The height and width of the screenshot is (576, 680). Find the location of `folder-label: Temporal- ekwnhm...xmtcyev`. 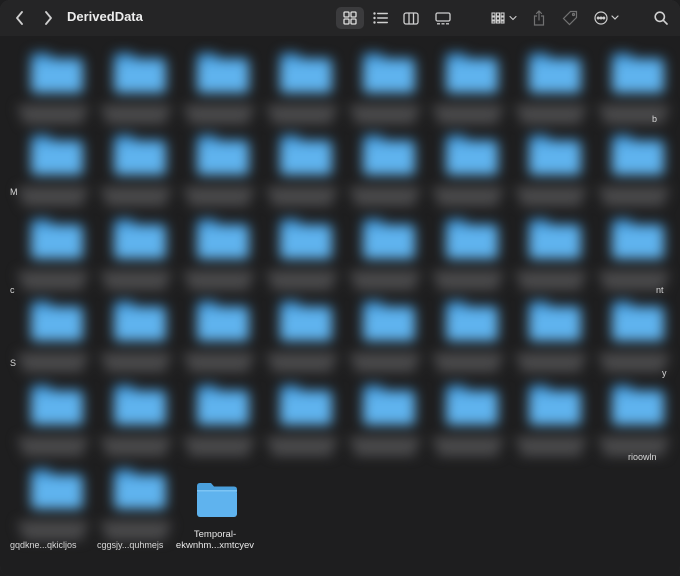

folder-label: Temporal- ekwnhm...xmtcyev is located at coordinates (215, 540).